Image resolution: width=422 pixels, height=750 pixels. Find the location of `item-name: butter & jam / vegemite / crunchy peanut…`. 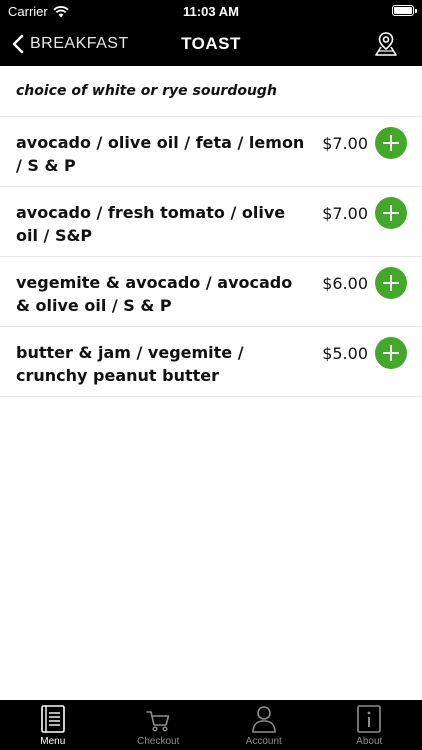

item-name: butter & jam / vegemite / crunchy peanut… is located at coordinates (130, 364).